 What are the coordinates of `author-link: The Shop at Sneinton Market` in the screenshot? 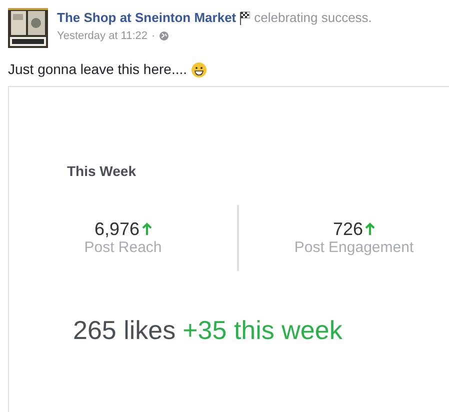 It's located at (146, 18).